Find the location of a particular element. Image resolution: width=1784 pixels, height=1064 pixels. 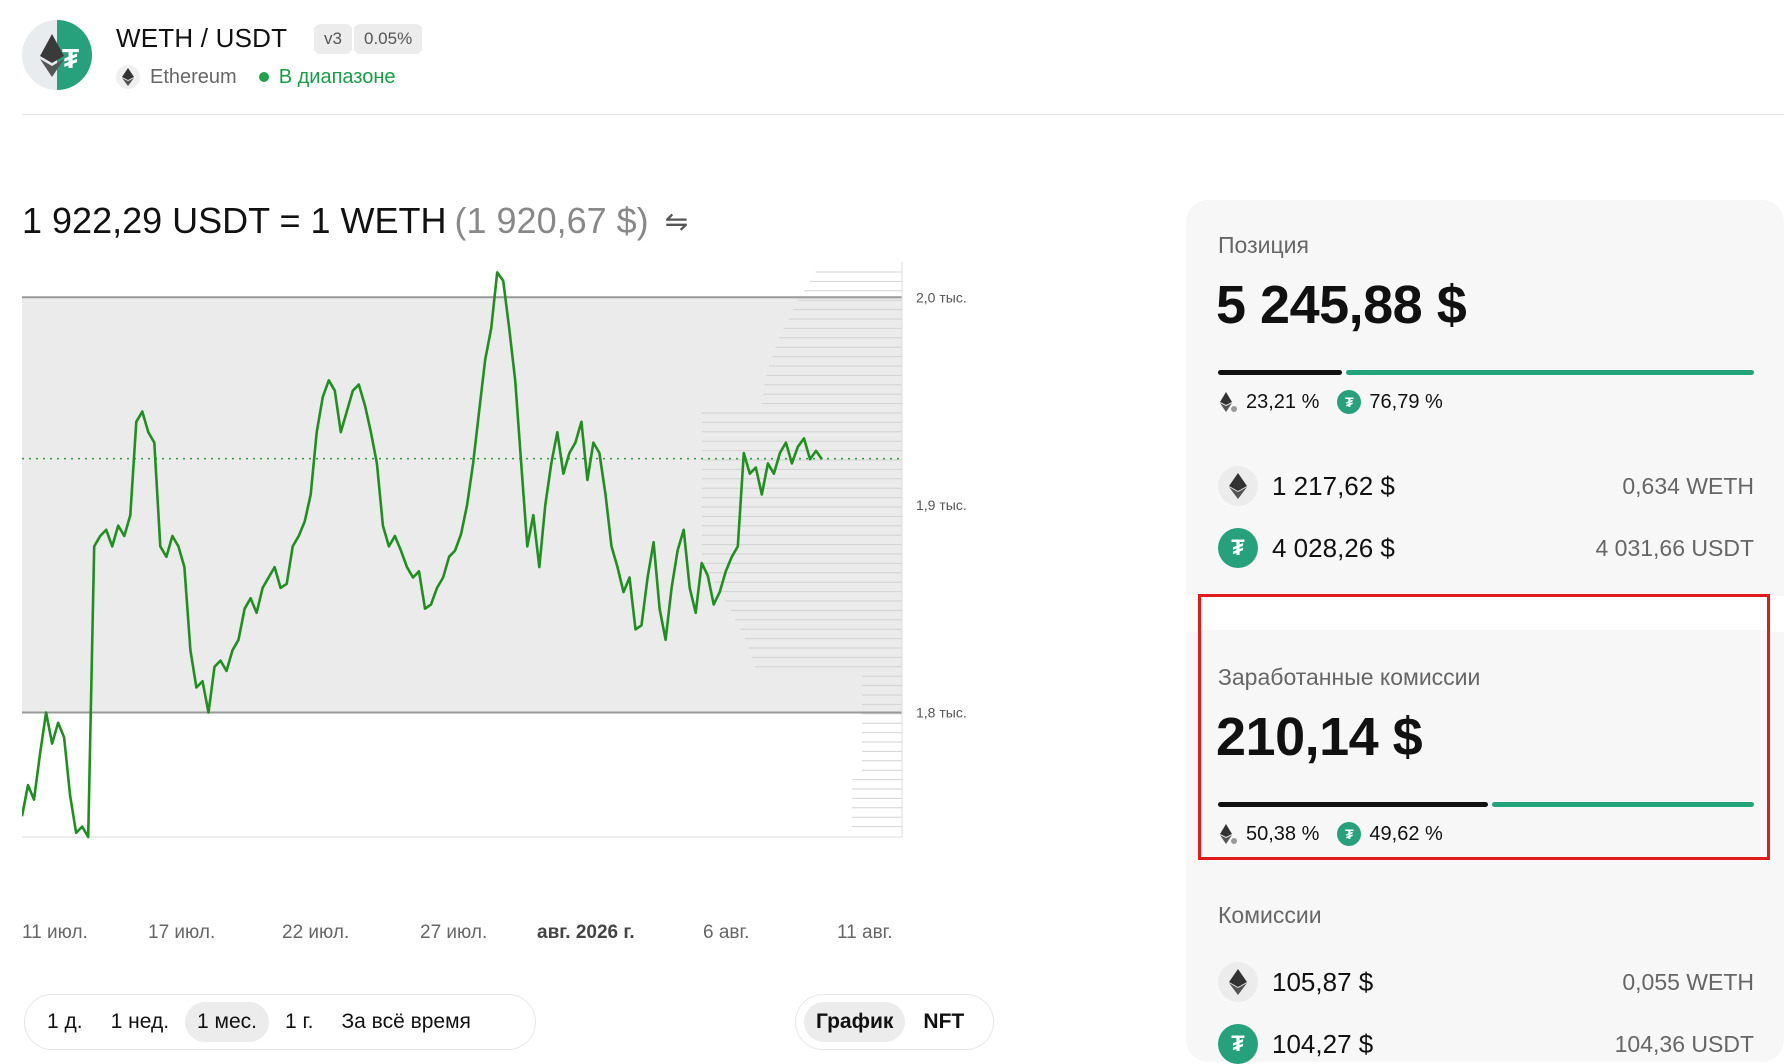

fees-title: Комиссии is located at coordinates (1270, 915).